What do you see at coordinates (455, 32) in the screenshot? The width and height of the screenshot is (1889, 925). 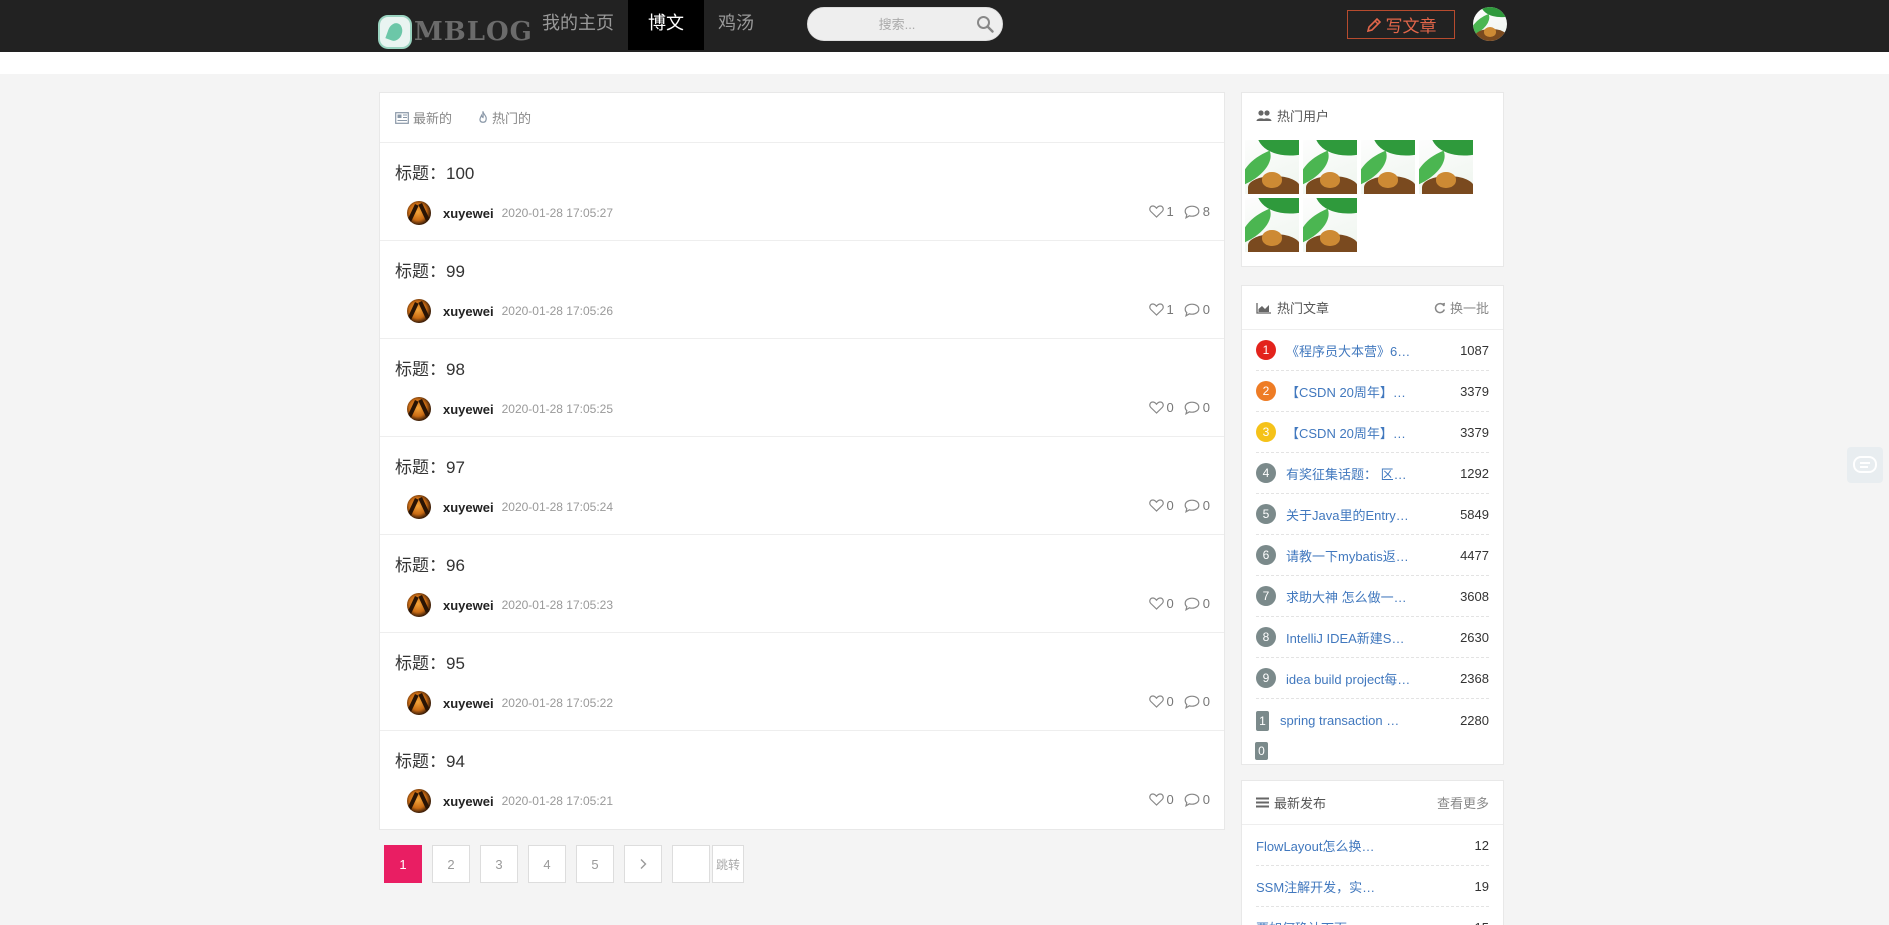 I see `site-logo: MBLOG` at bounding box center [455, 32].